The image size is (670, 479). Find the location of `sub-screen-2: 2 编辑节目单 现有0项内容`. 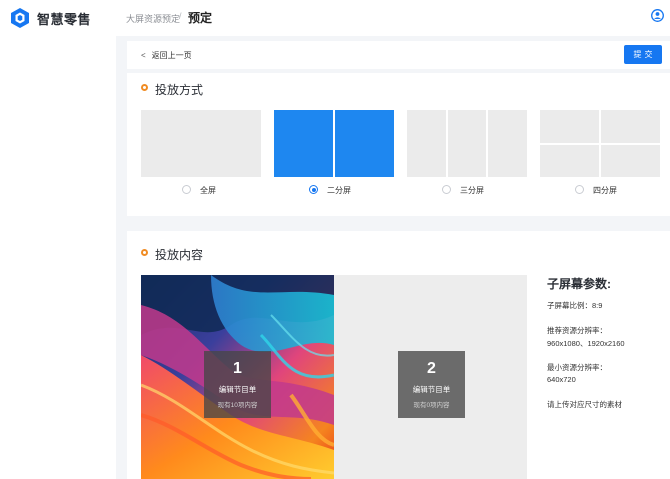

sub-screen-2: 2 编辑节目单 现有0项内容 is located at coordinates (430, 377).